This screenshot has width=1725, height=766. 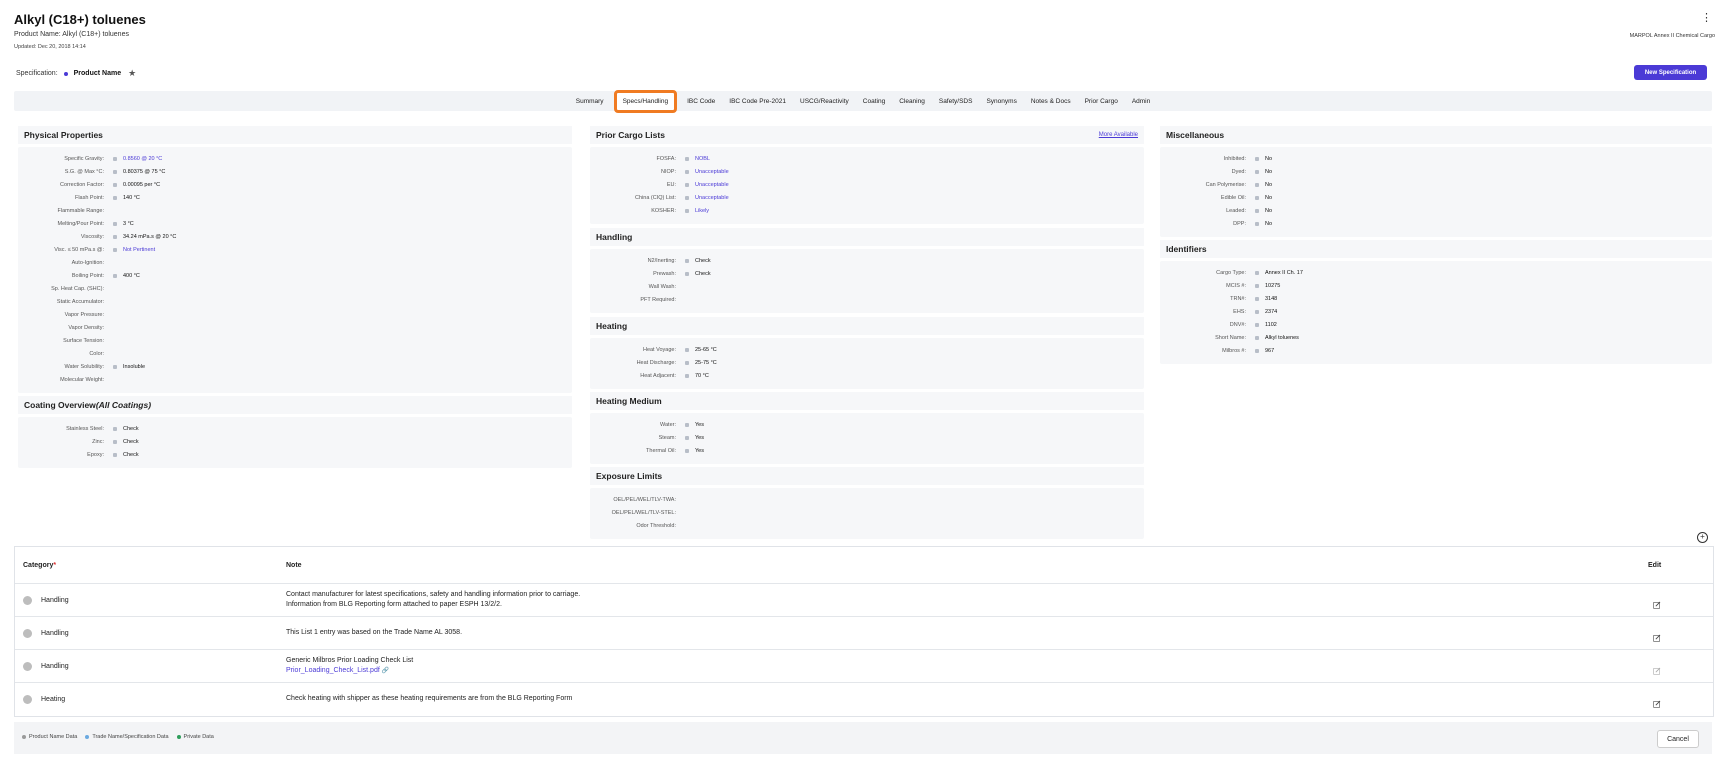 What do you see at coordinates (295, 210) in the screenshot?
I see `property-row-flammable-range: Flammable Range:` at bounding box center [295, 210].